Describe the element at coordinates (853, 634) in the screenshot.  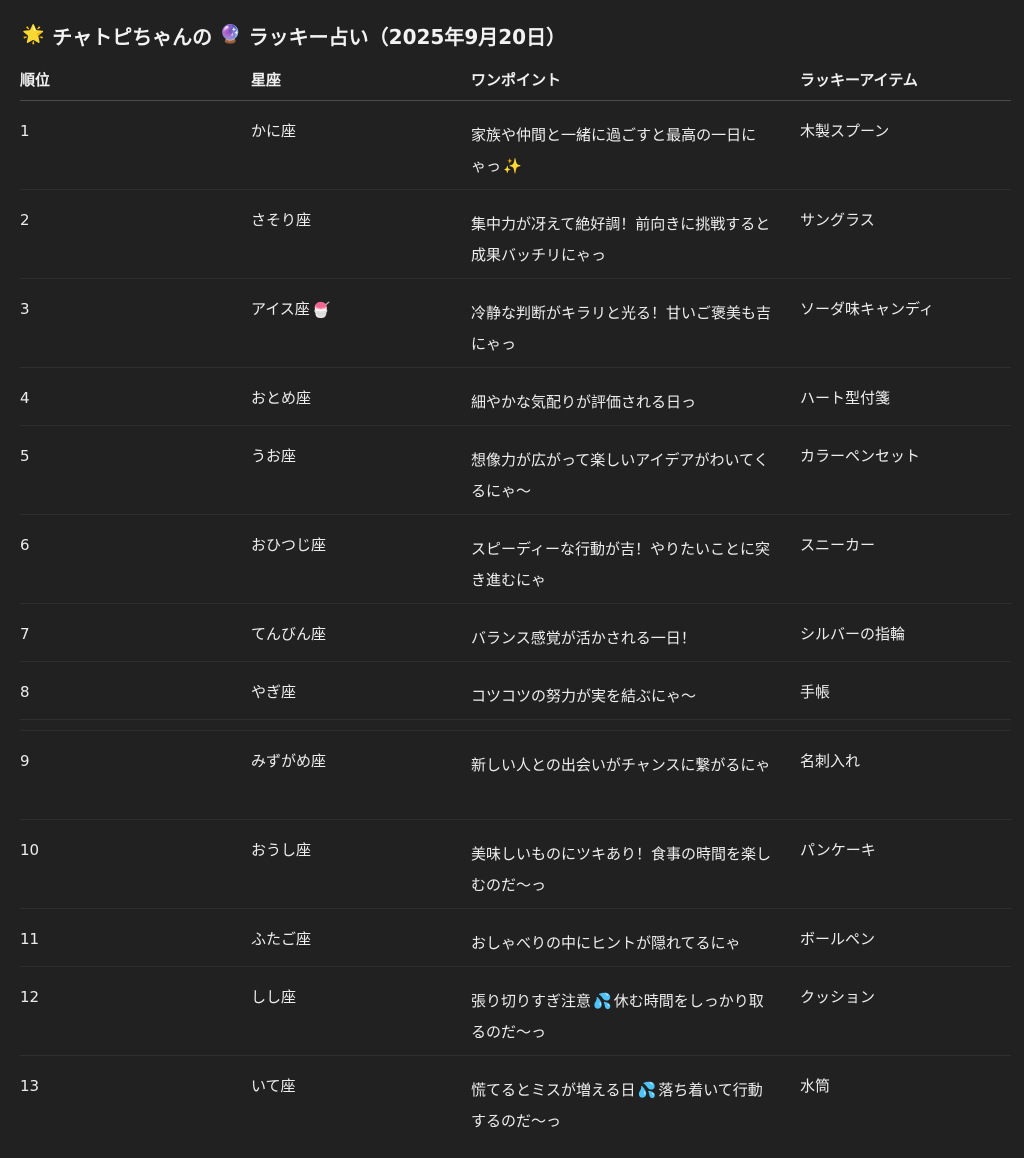
I see `item-cell: シルバーの指輪` at that location.